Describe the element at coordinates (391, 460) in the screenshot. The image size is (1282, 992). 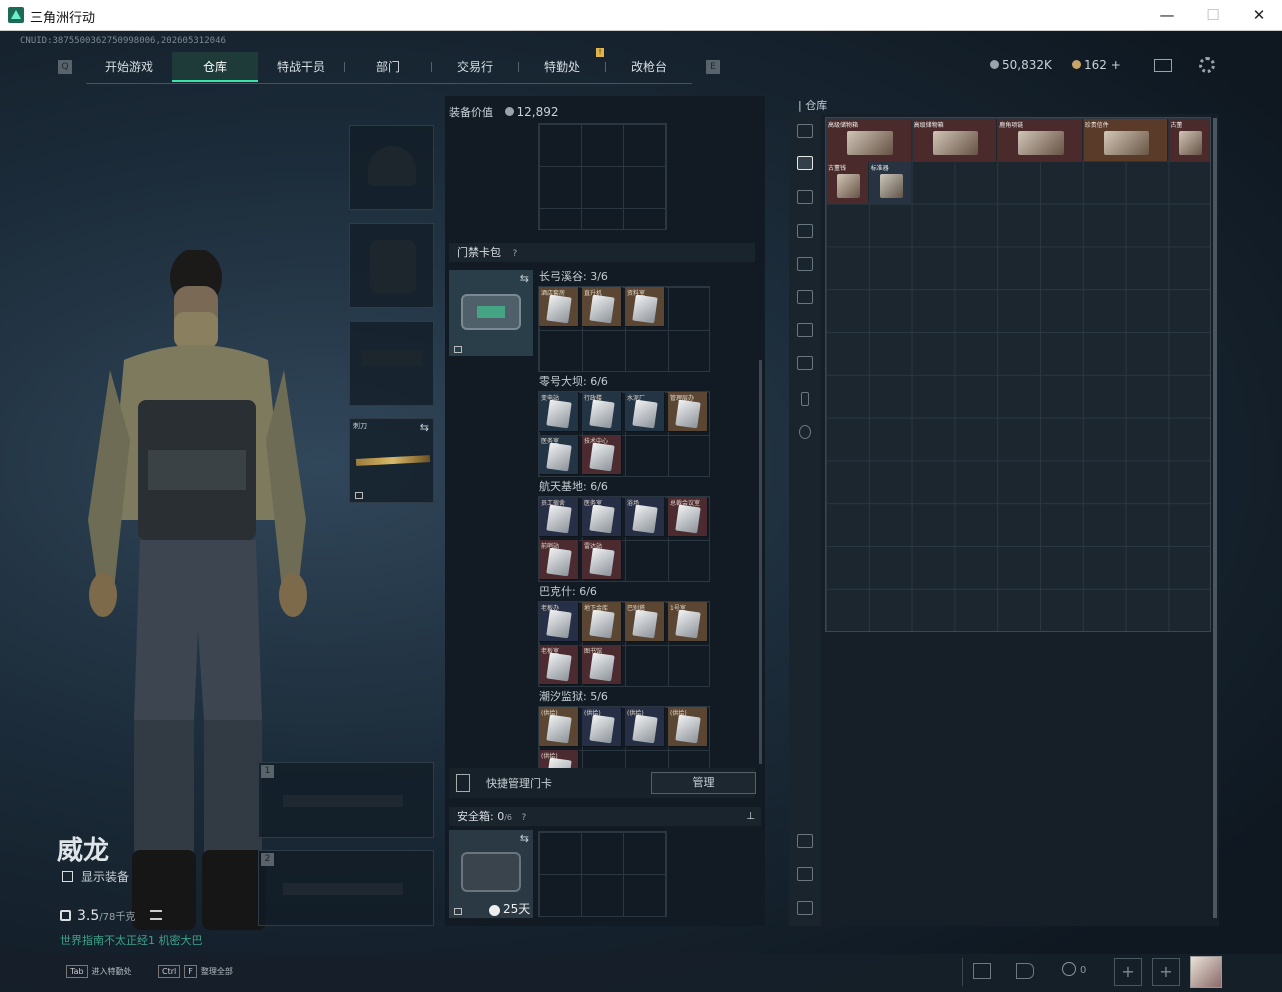
I see `melee-slot: 刺刀 ⇆` at that location.